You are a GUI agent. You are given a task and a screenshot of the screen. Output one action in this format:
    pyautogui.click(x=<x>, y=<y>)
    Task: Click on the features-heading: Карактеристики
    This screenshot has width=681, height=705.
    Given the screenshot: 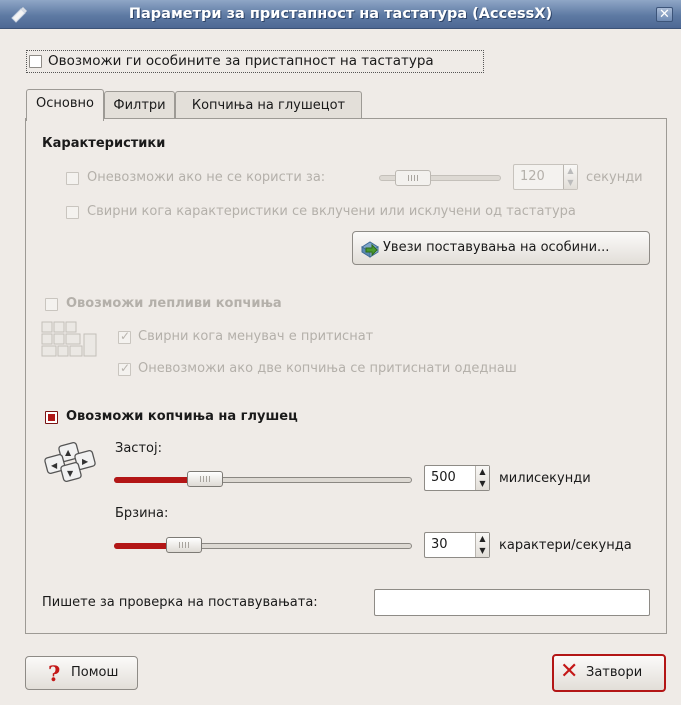 What is the action you would take?
    pyautogui.click(x=104, y=143)
    